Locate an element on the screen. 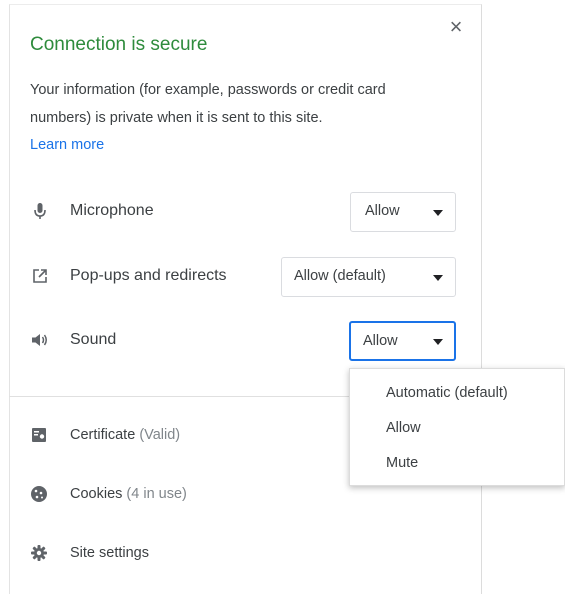  certificate-status: (Valid) is located at coordinates (160, 435).